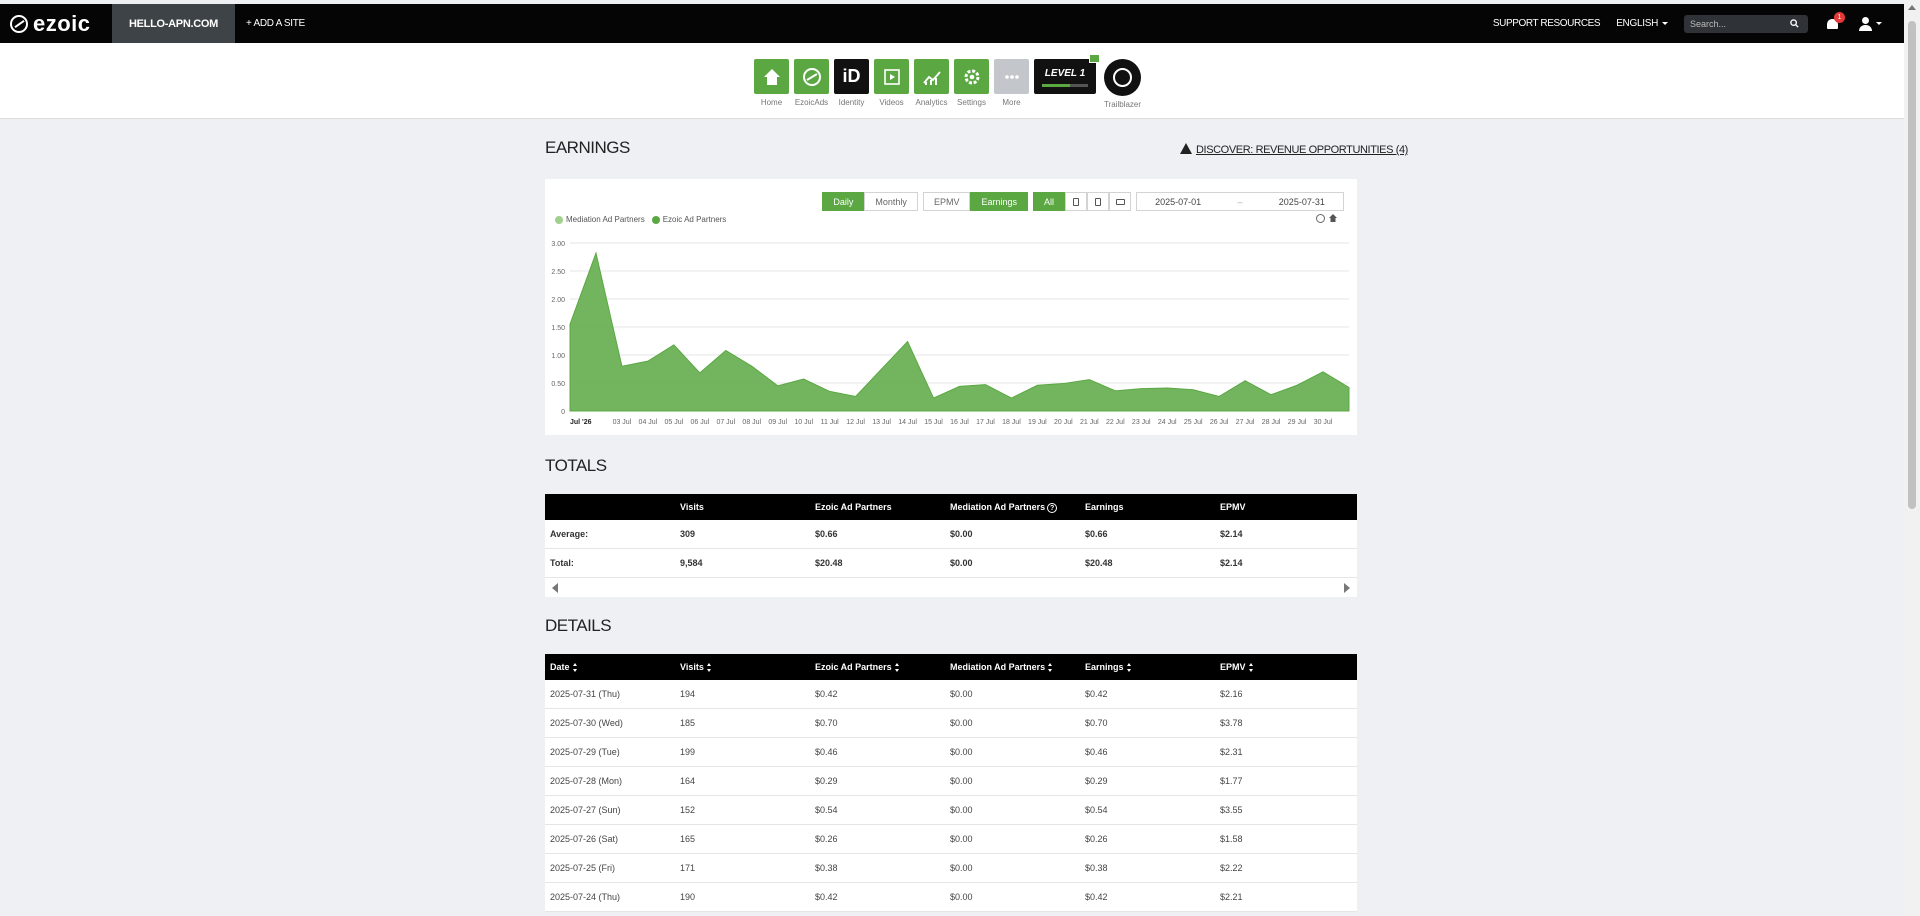 This screenshot has width=1920, height=916. Describe the element at coordinates (1052, 507) in the screenshot. I see `help-question-icon: ?` at that location.